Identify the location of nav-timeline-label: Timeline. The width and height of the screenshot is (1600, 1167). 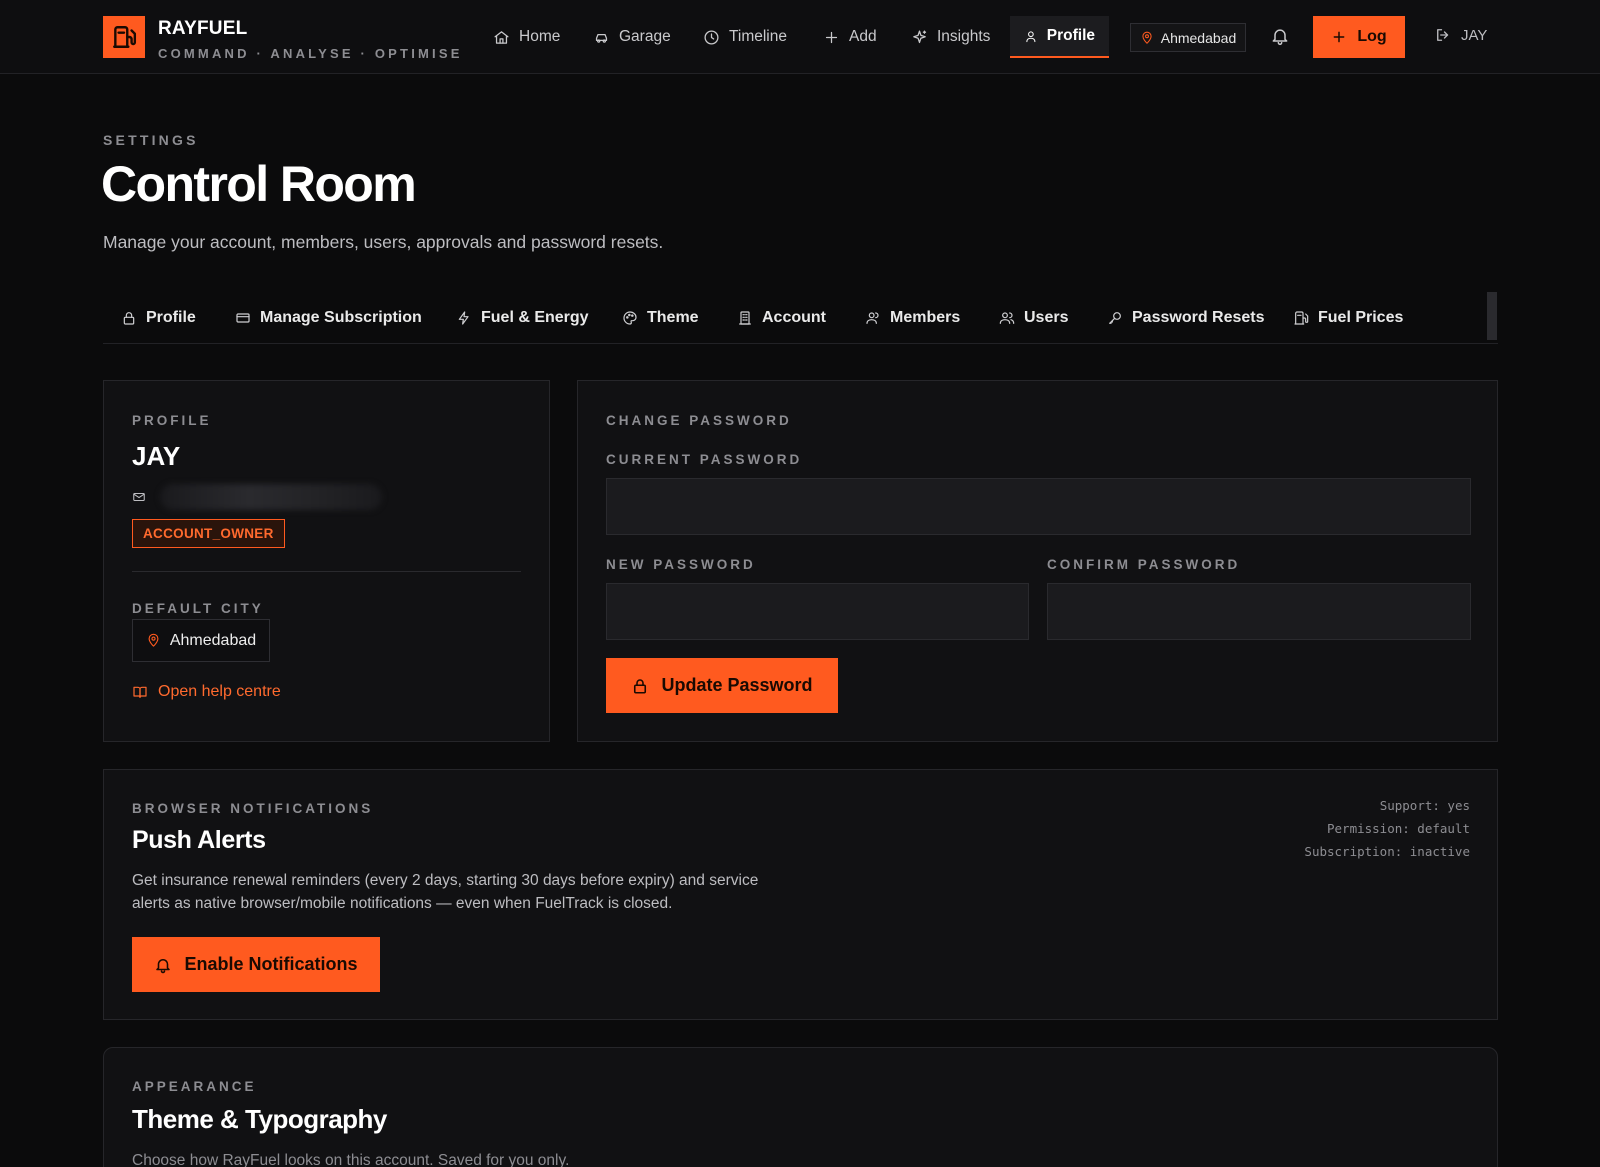
(758, 36).